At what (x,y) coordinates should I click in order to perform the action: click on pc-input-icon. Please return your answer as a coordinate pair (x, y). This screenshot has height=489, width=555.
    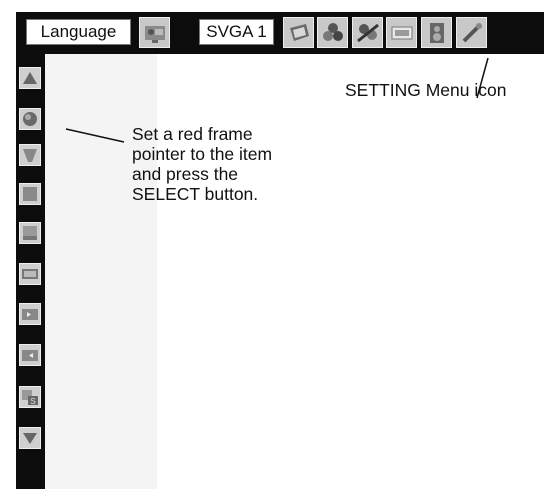
    Looking at the image, I should click on (401, 32).